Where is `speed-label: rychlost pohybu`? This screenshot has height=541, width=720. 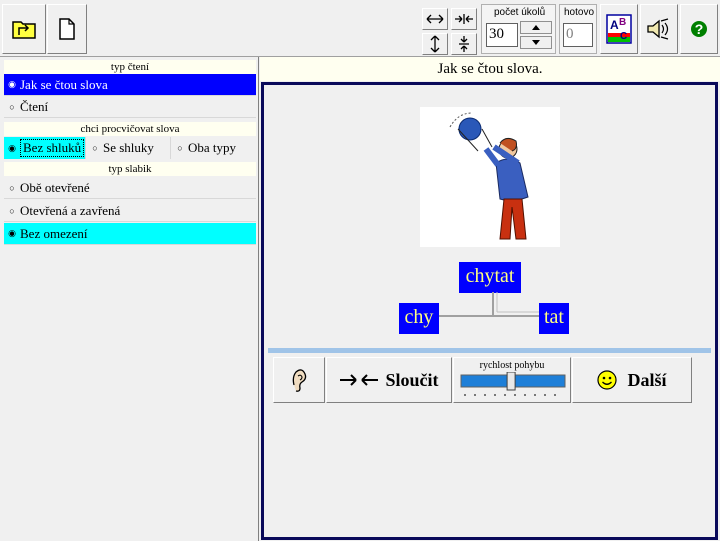
speed-label: rychlost pohybu is located at coordinates (512, 365).